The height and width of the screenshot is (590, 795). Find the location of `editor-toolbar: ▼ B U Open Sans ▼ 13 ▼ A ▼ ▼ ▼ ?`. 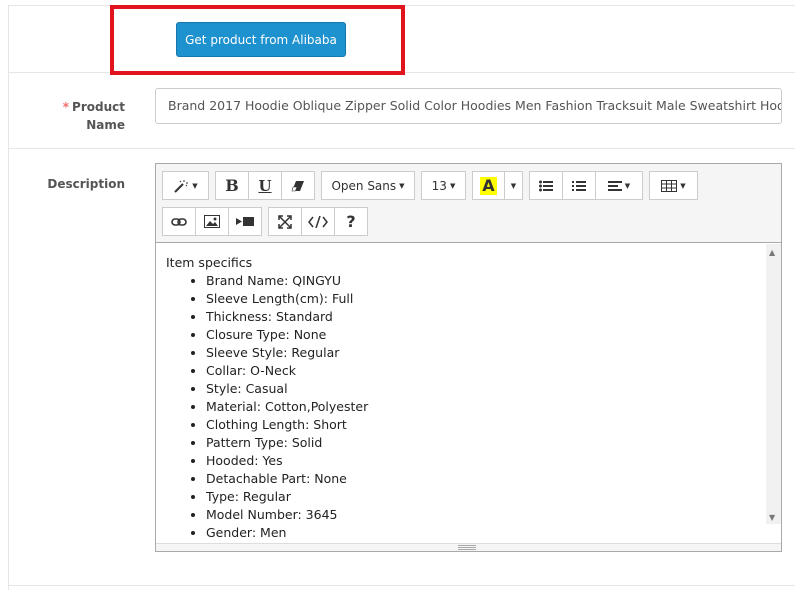

editor-toolbar: ▼ B U Open Sans ▼ 13 ▼ A ▼ ▼ ▼ ? is located at coordinates (468, 203).